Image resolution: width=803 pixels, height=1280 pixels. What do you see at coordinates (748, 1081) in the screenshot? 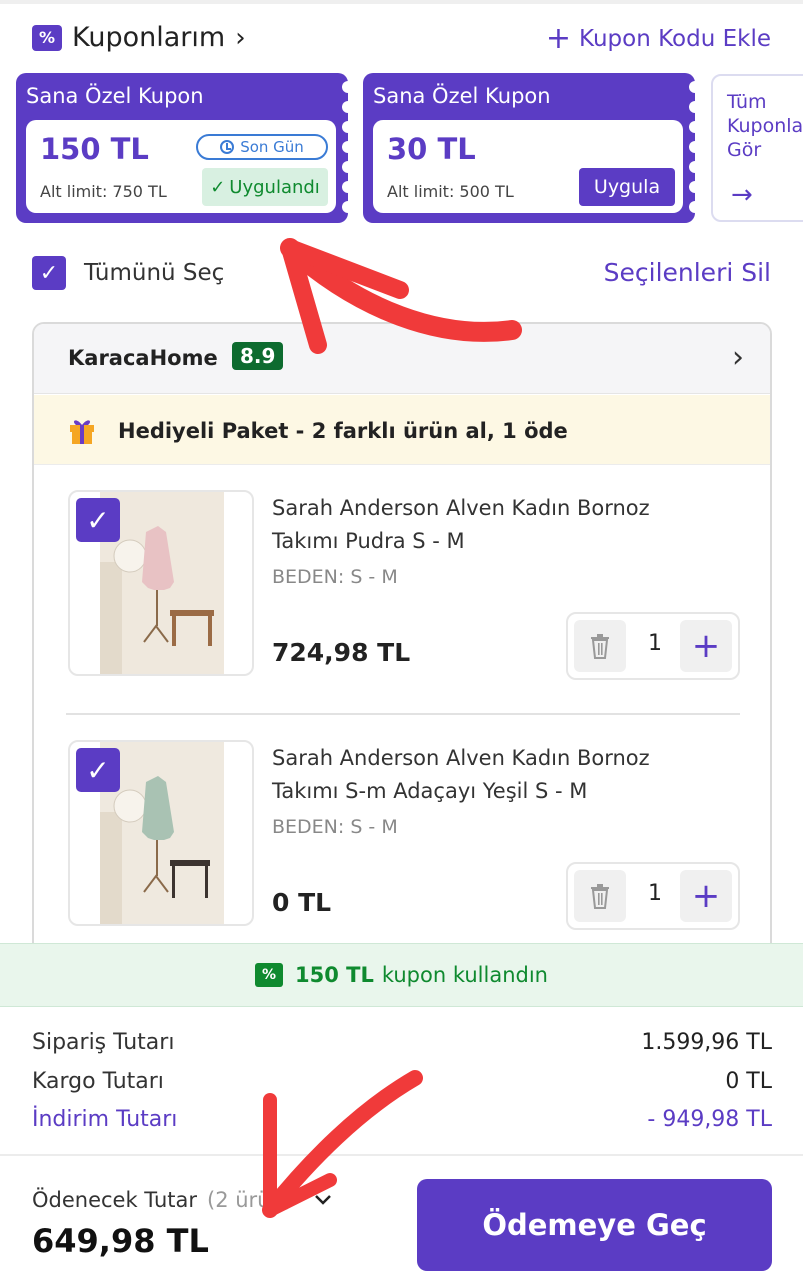
I see `shipping-value: 0 TL` at bounding box center [748, 1081].